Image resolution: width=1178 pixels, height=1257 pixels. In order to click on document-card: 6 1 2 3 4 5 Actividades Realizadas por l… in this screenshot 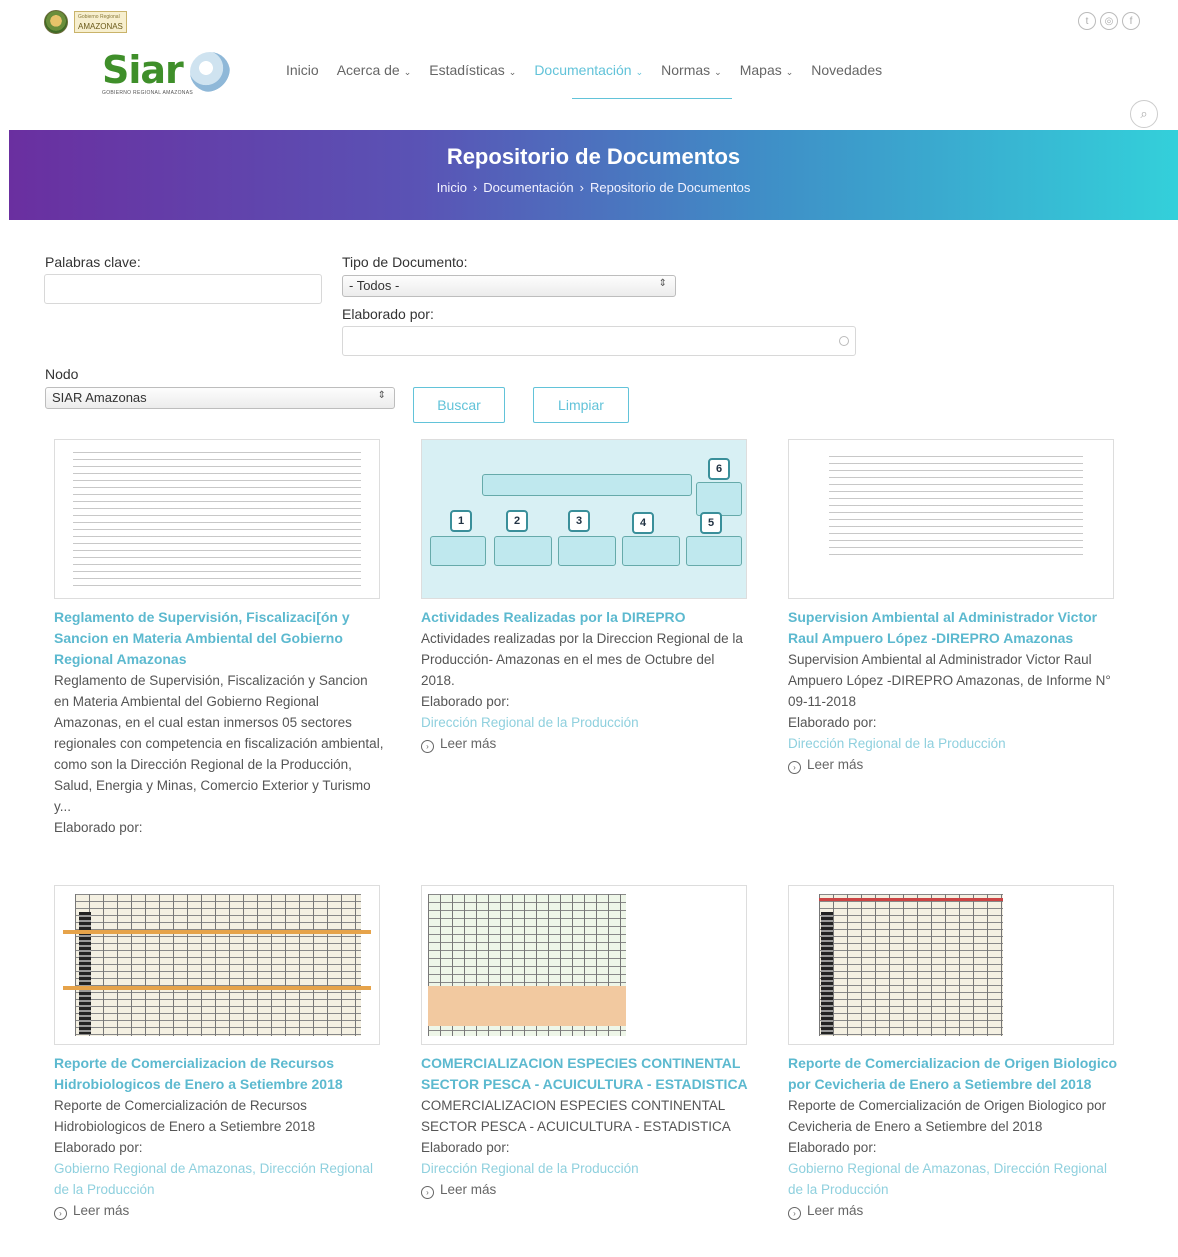, I will do `click(586, 596)`.